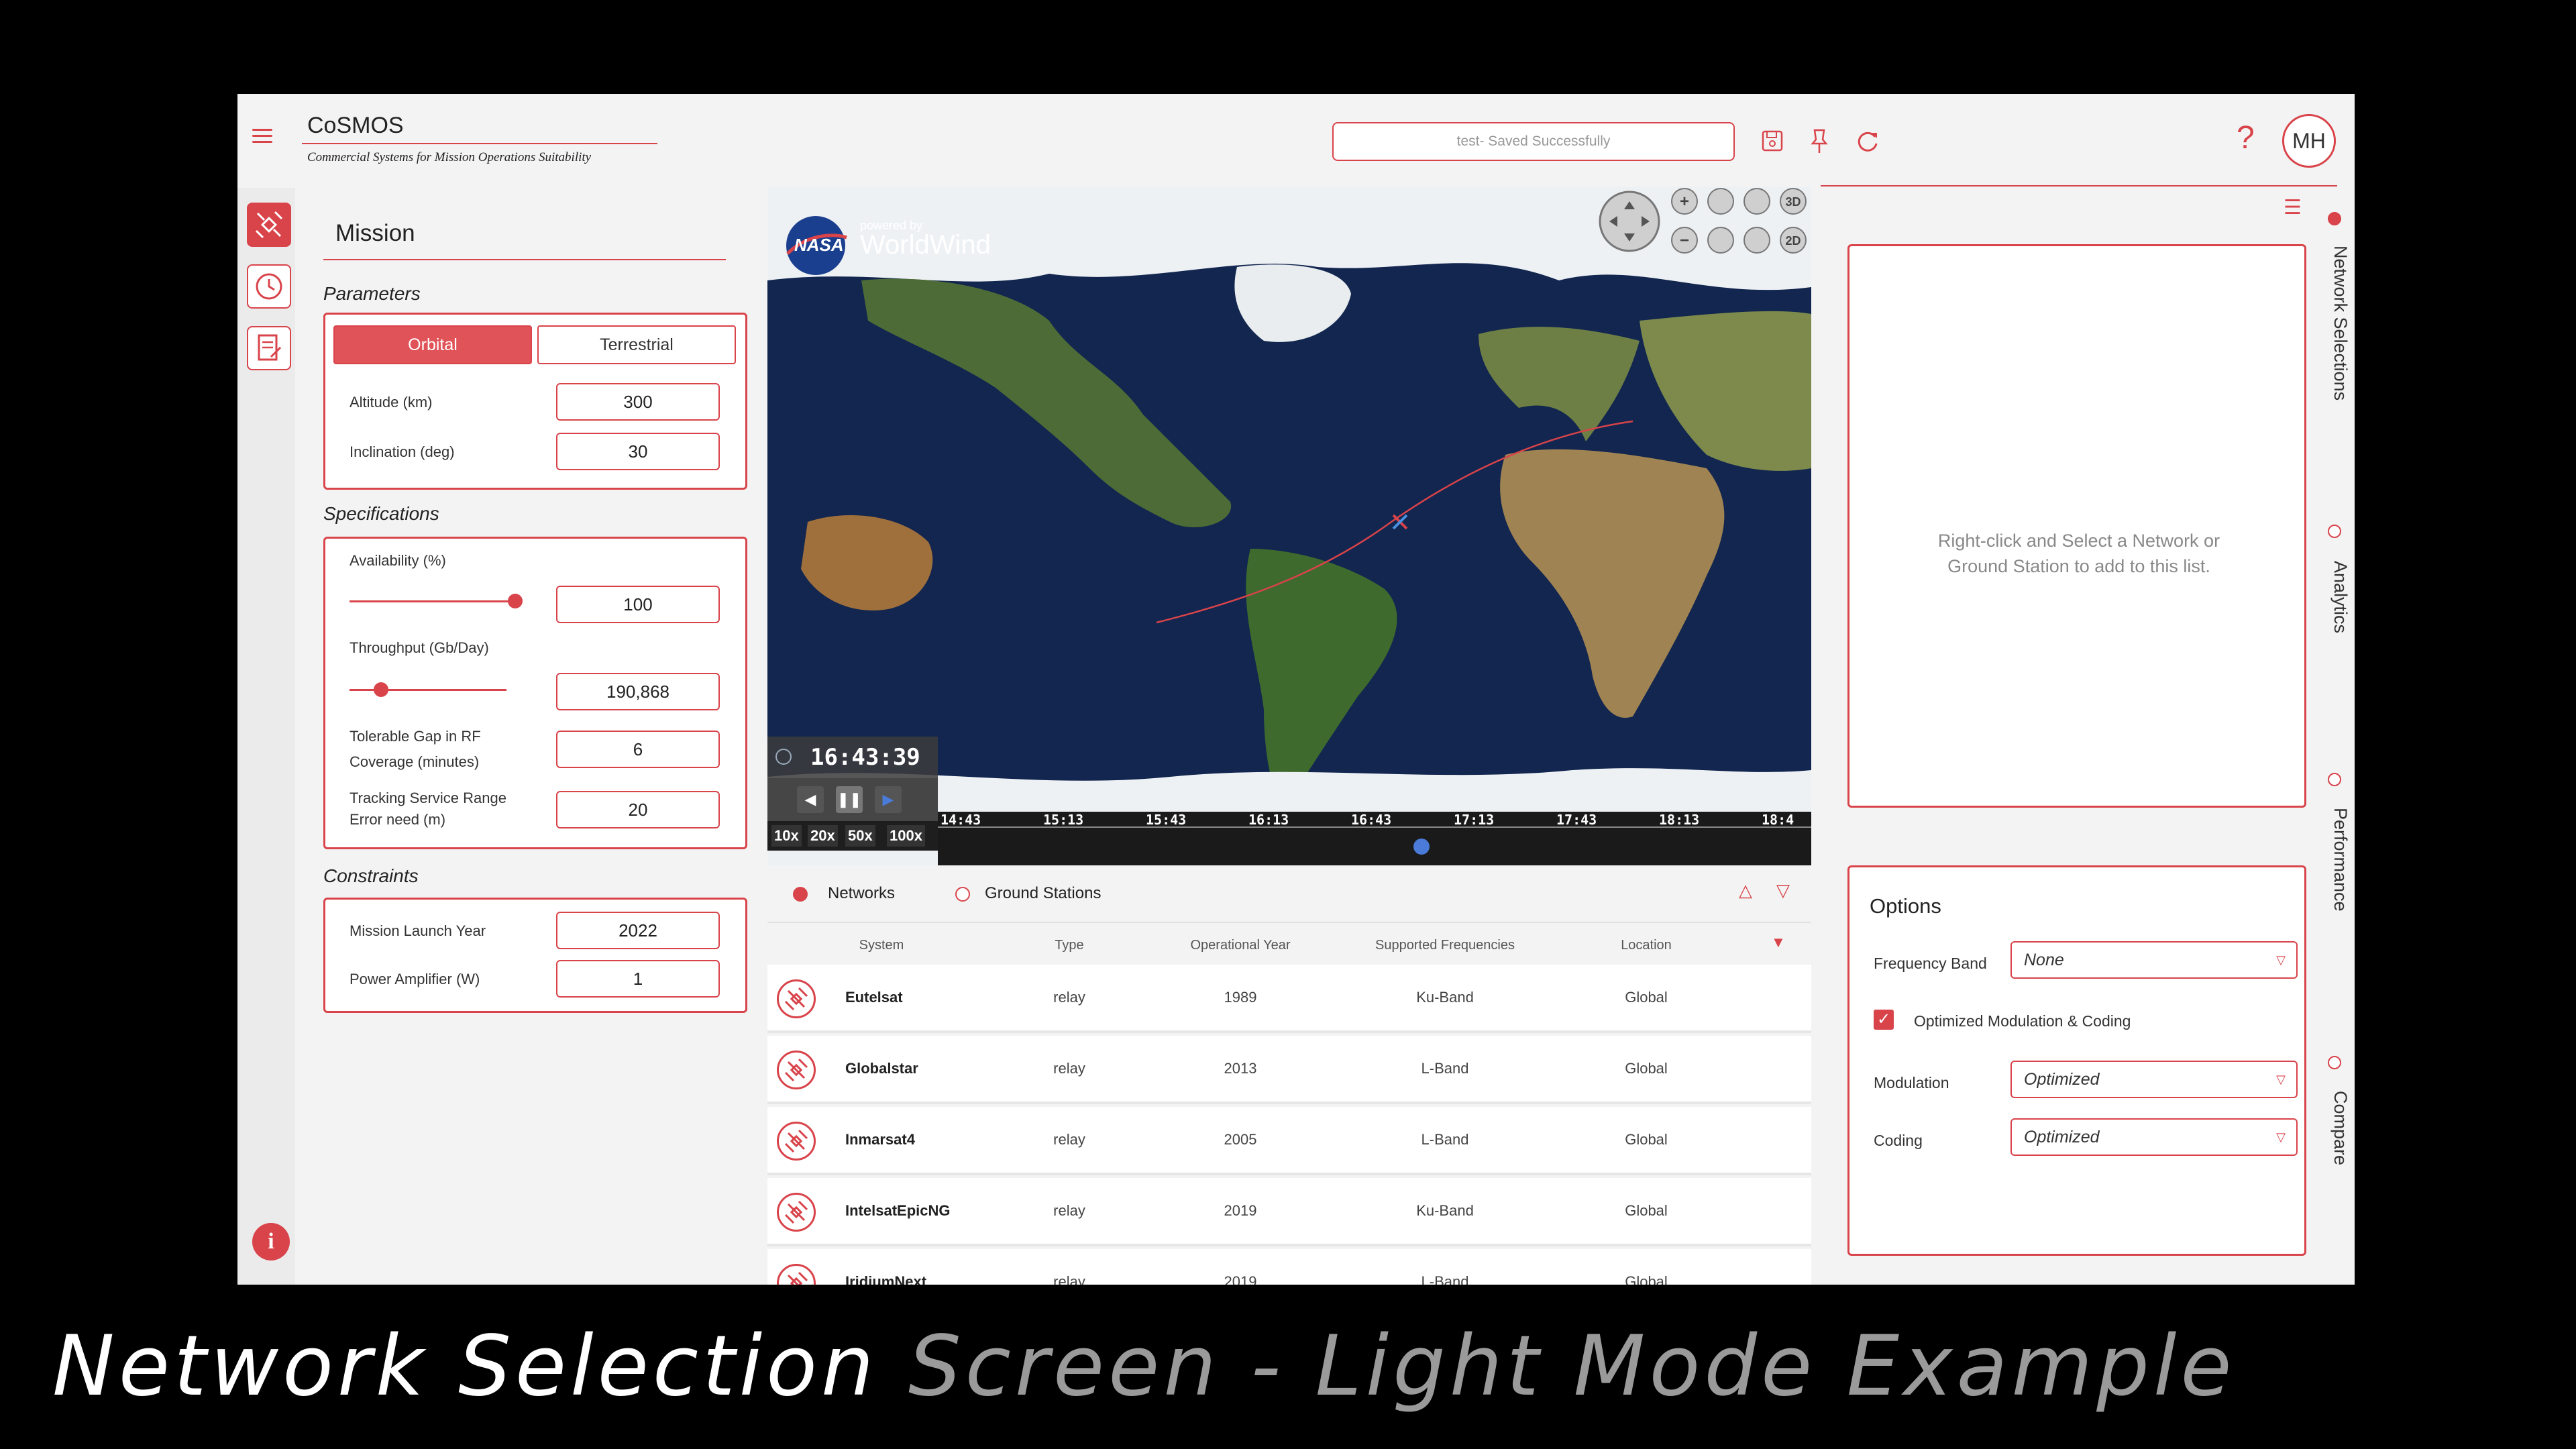 The image size is (2576, 1449). I want to click on caption-secondary: Screen - Light Mode Example, so click(1572, 1366).